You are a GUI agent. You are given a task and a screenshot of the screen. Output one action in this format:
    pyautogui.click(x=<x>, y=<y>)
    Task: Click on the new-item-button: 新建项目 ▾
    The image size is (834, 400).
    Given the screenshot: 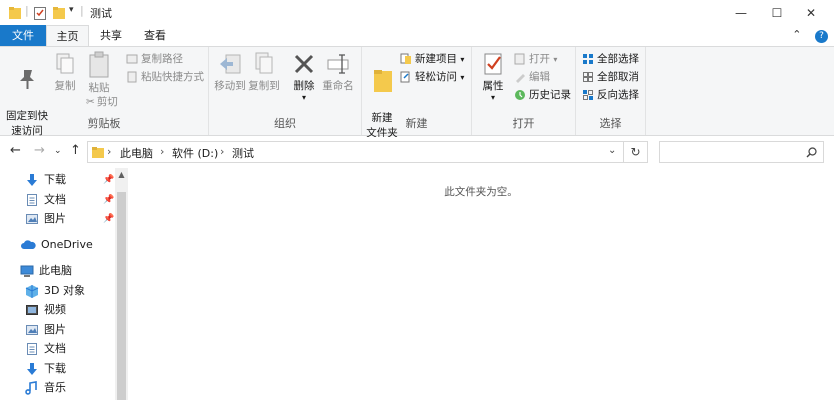 What is the action you would take?
    pyautogui.click(x=432, y=59)
    